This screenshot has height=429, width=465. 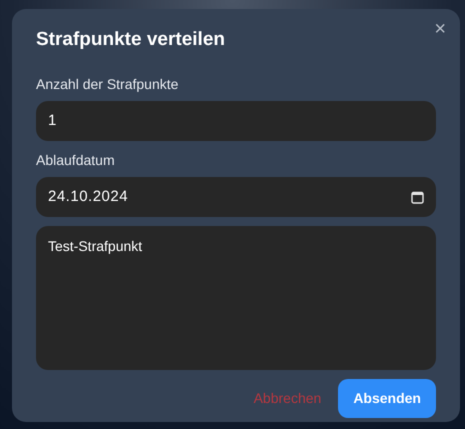 What do you see at coordinates (131, 40) in the screenshot?
I see `dialog-title: Strafpunkte verteilen` at bounding box center [131, 40].